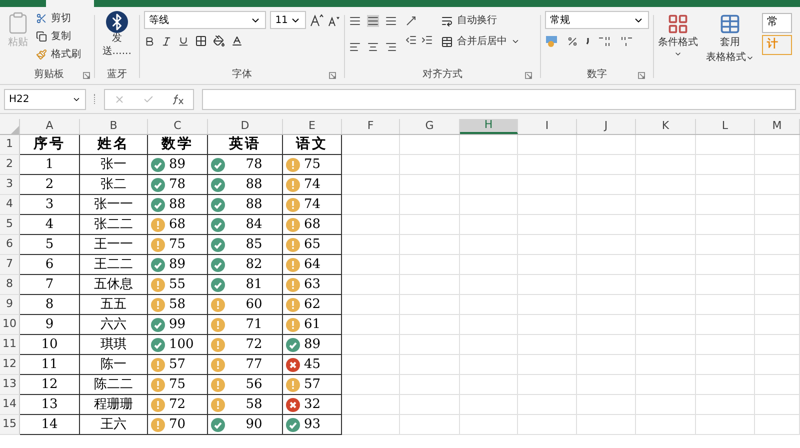 This screenshot has height=448, width=800. Describe the element at coordinates (480, 20) in the screenshot. I see `wrap-text-button: 自动换行` at that location.